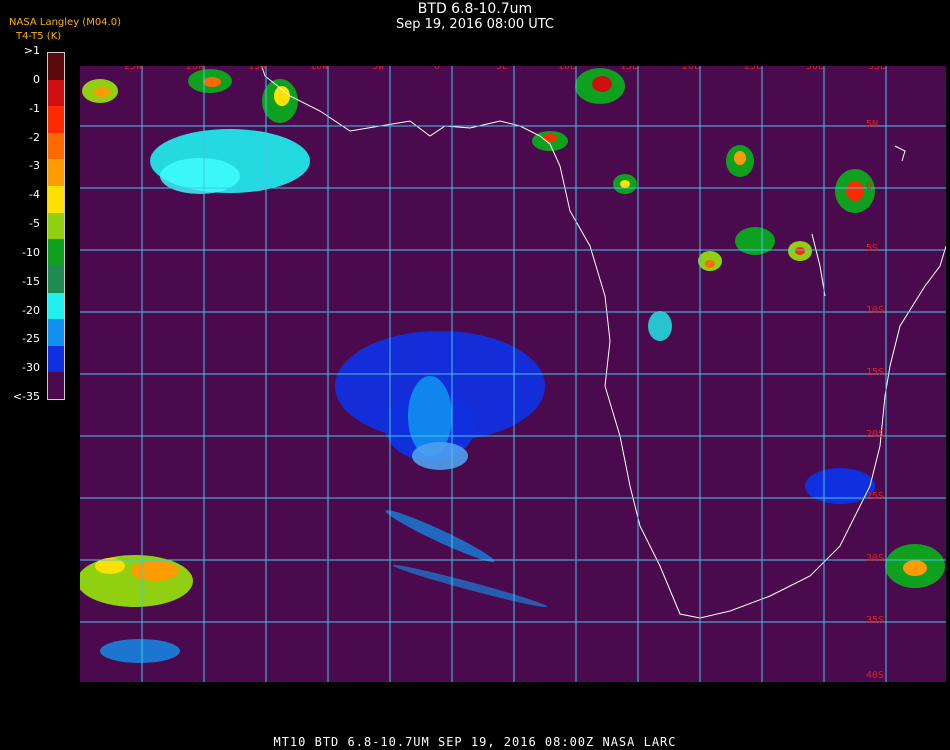 This screenshot has height=750, width=950. I want to click on latitude-label: 5N, so click(872, 124).